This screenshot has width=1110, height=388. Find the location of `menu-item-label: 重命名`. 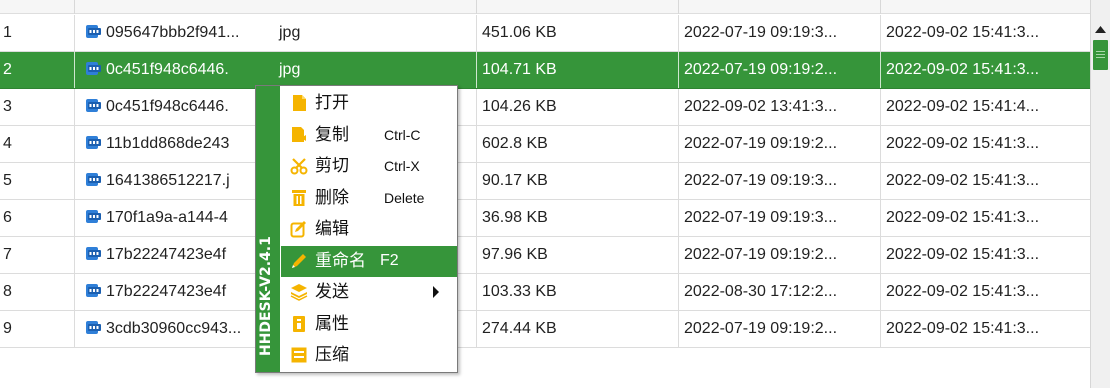

menu-item-label: 重命名 is located at coordinates (340, 260).